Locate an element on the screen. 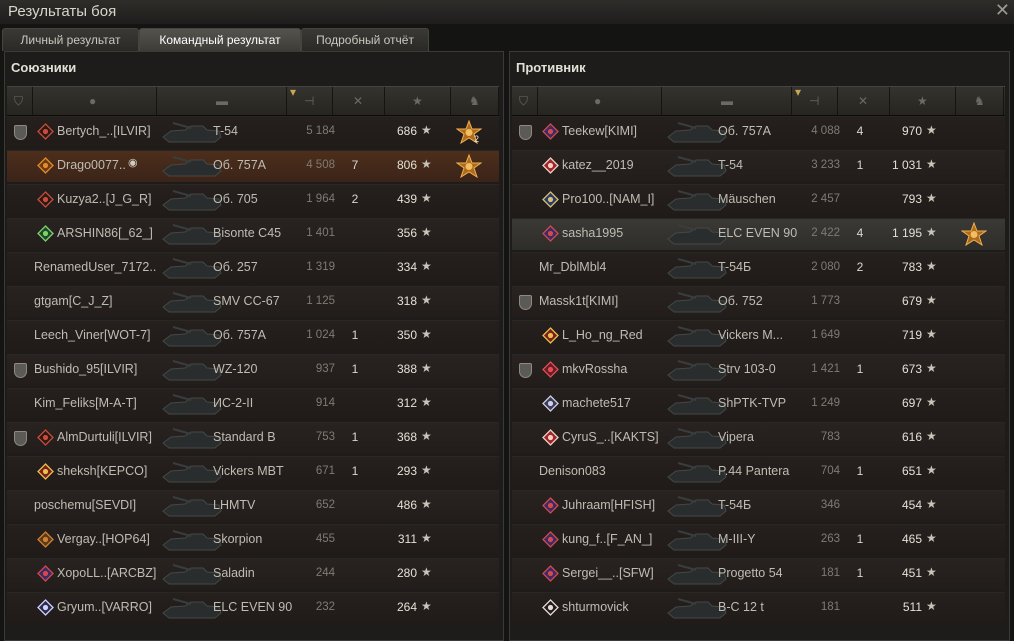 This screenshot has width=1014, height=641. enemies-header-cell: ⛉ is located at coordinates (525, 101).